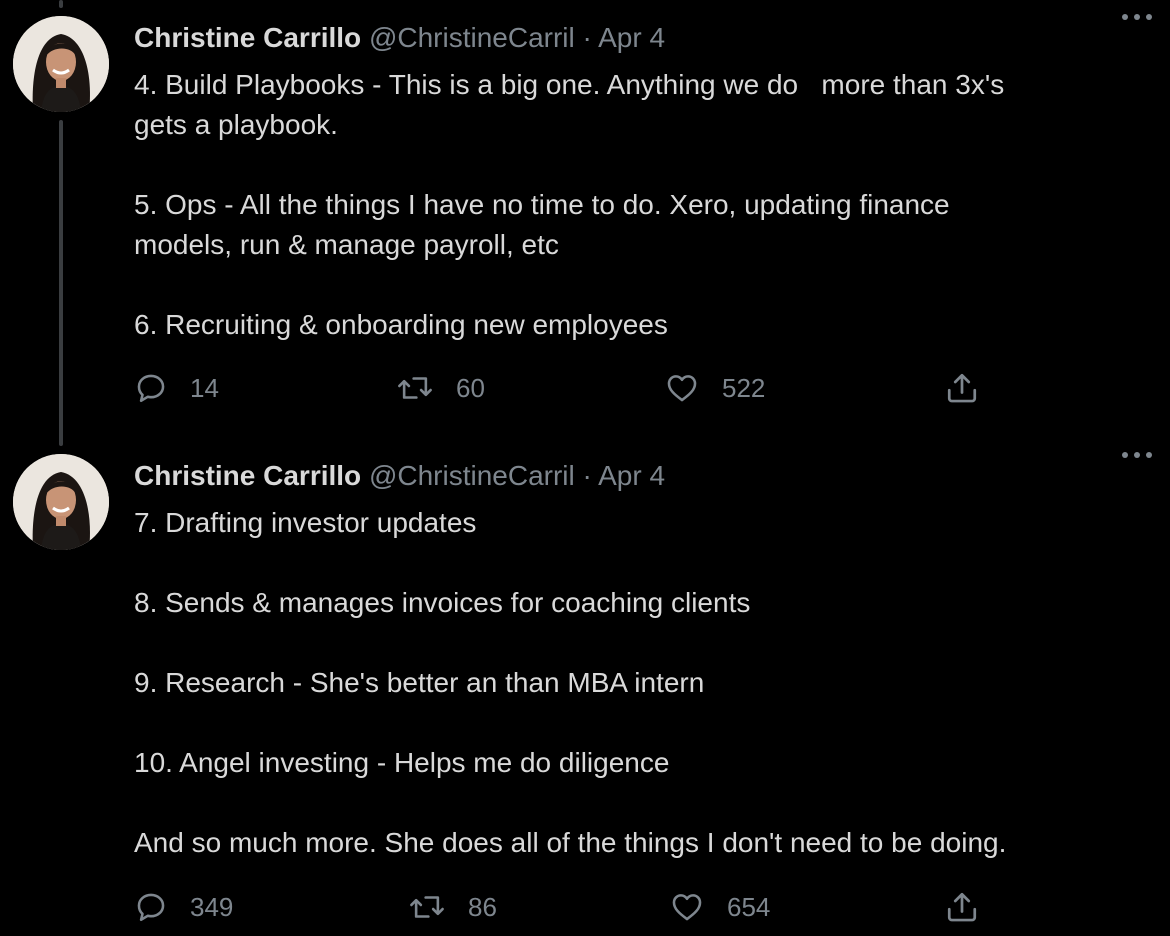 The width and height of the screenshot is (1170, 936). Describe the element at coordinates (585, 388) in the screenshot. I see `tweet-actions: 14 60 522` at that location.